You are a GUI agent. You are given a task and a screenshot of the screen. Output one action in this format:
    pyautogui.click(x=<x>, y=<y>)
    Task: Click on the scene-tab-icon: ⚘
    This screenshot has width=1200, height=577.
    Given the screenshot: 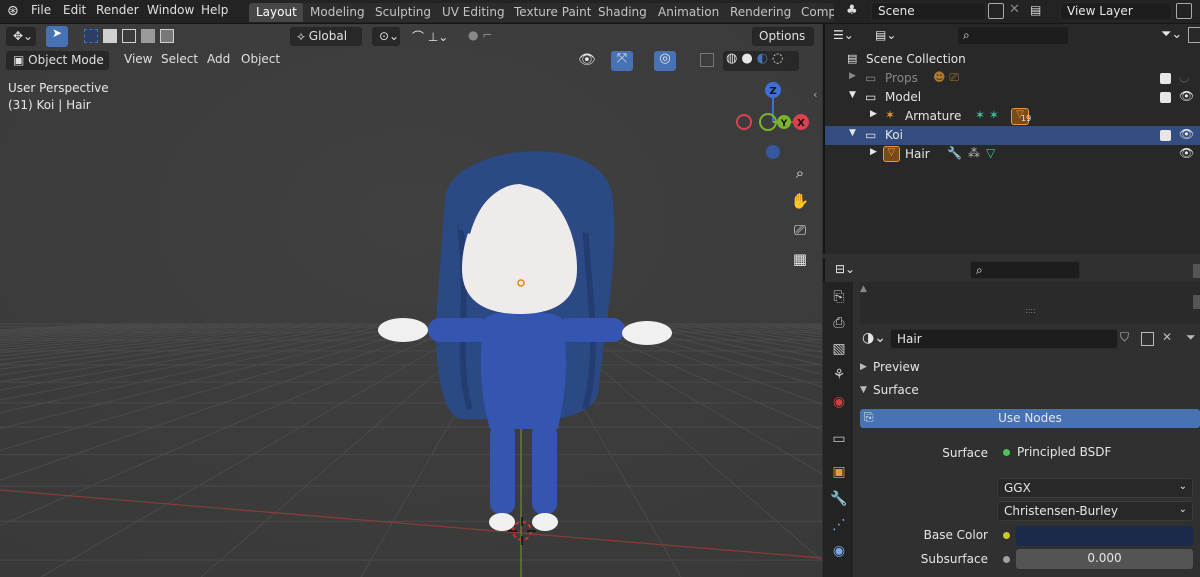 What is the action you would take?
    pyautogui.click(x=839, y=375)
    